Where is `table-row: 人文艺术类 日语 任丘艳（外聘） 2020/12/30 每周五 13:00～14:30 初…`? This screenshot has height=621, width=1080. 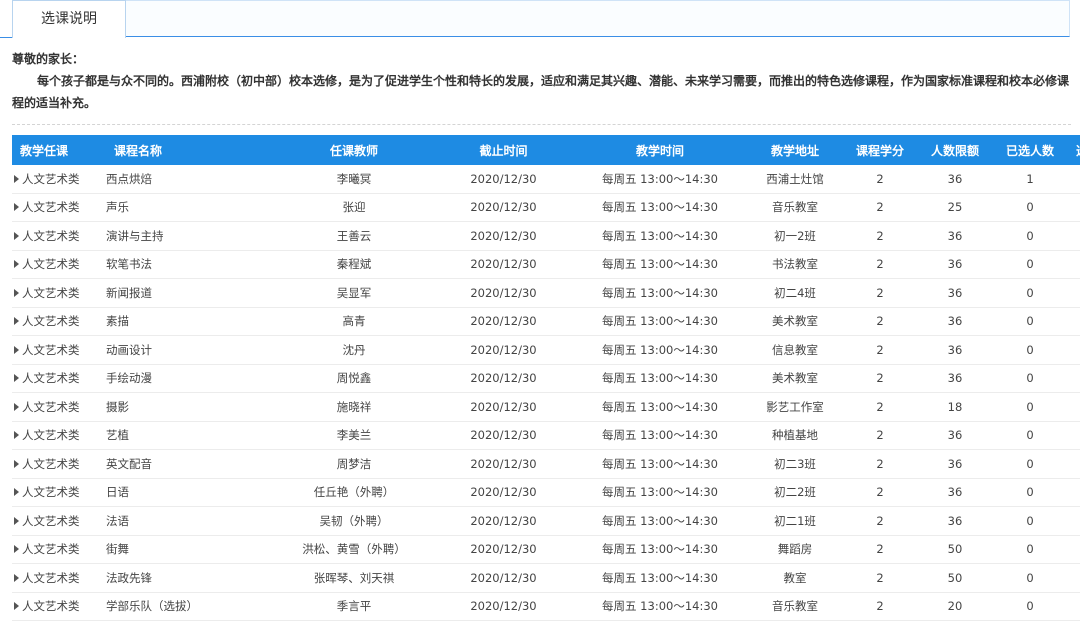 table-row: 人文艺术类 日语 任丘艳（外聘） 2020/12/30 每周五 13:00～14:30 初… is located at coordinates (546, 492).